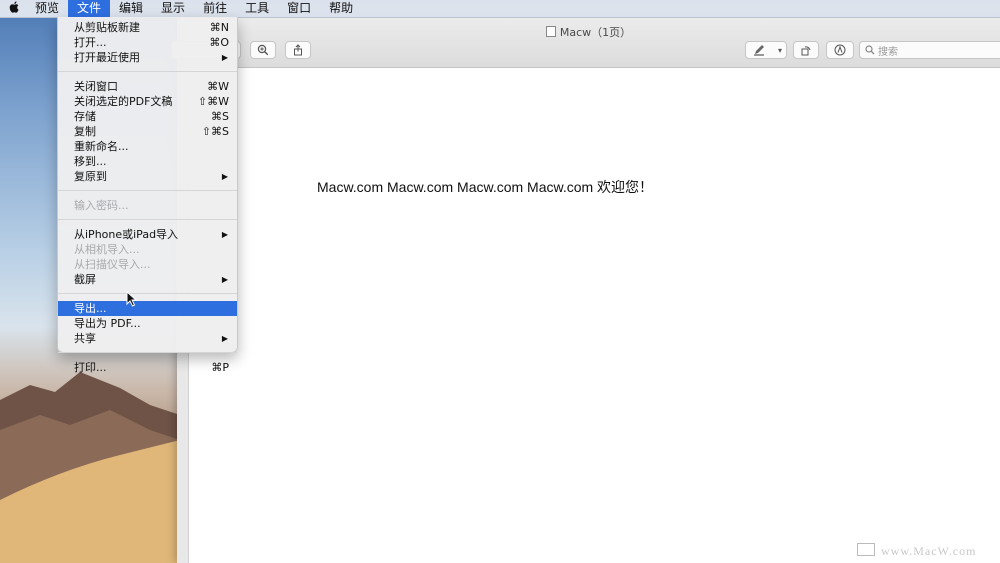 This screenshot has width=1000, height=563. Describe the element at coordinates (257, 8) in the screenshot. I see `menu-tools: 工具` at that location.